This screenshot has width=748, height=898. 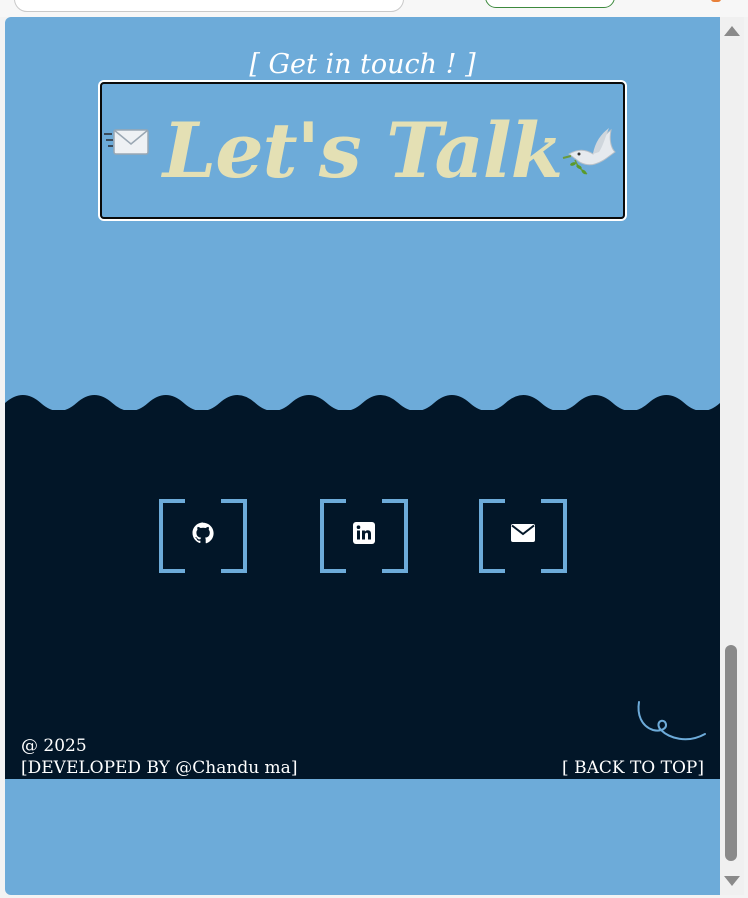 I want to click on scroll-up-arrow-icon, so click(x=732, y=31).